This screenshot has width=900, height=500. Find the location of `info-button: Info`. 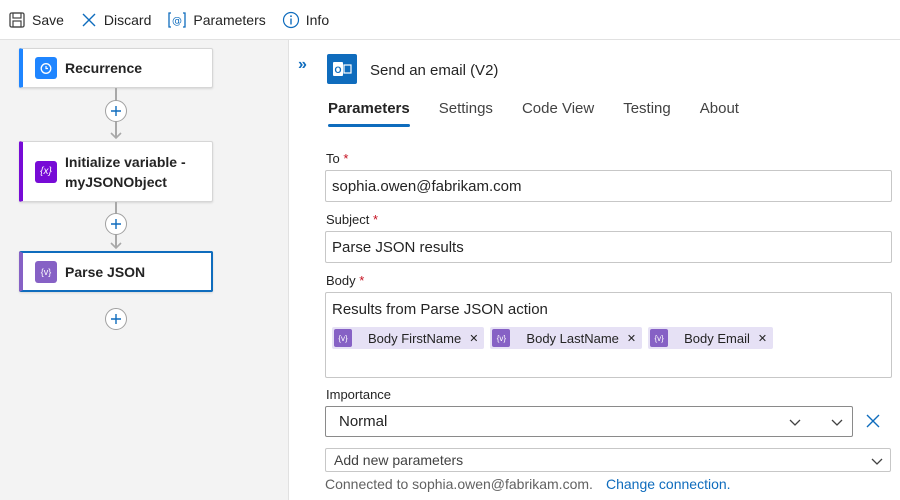

info-button: Info is located at coordinates (305, 20).